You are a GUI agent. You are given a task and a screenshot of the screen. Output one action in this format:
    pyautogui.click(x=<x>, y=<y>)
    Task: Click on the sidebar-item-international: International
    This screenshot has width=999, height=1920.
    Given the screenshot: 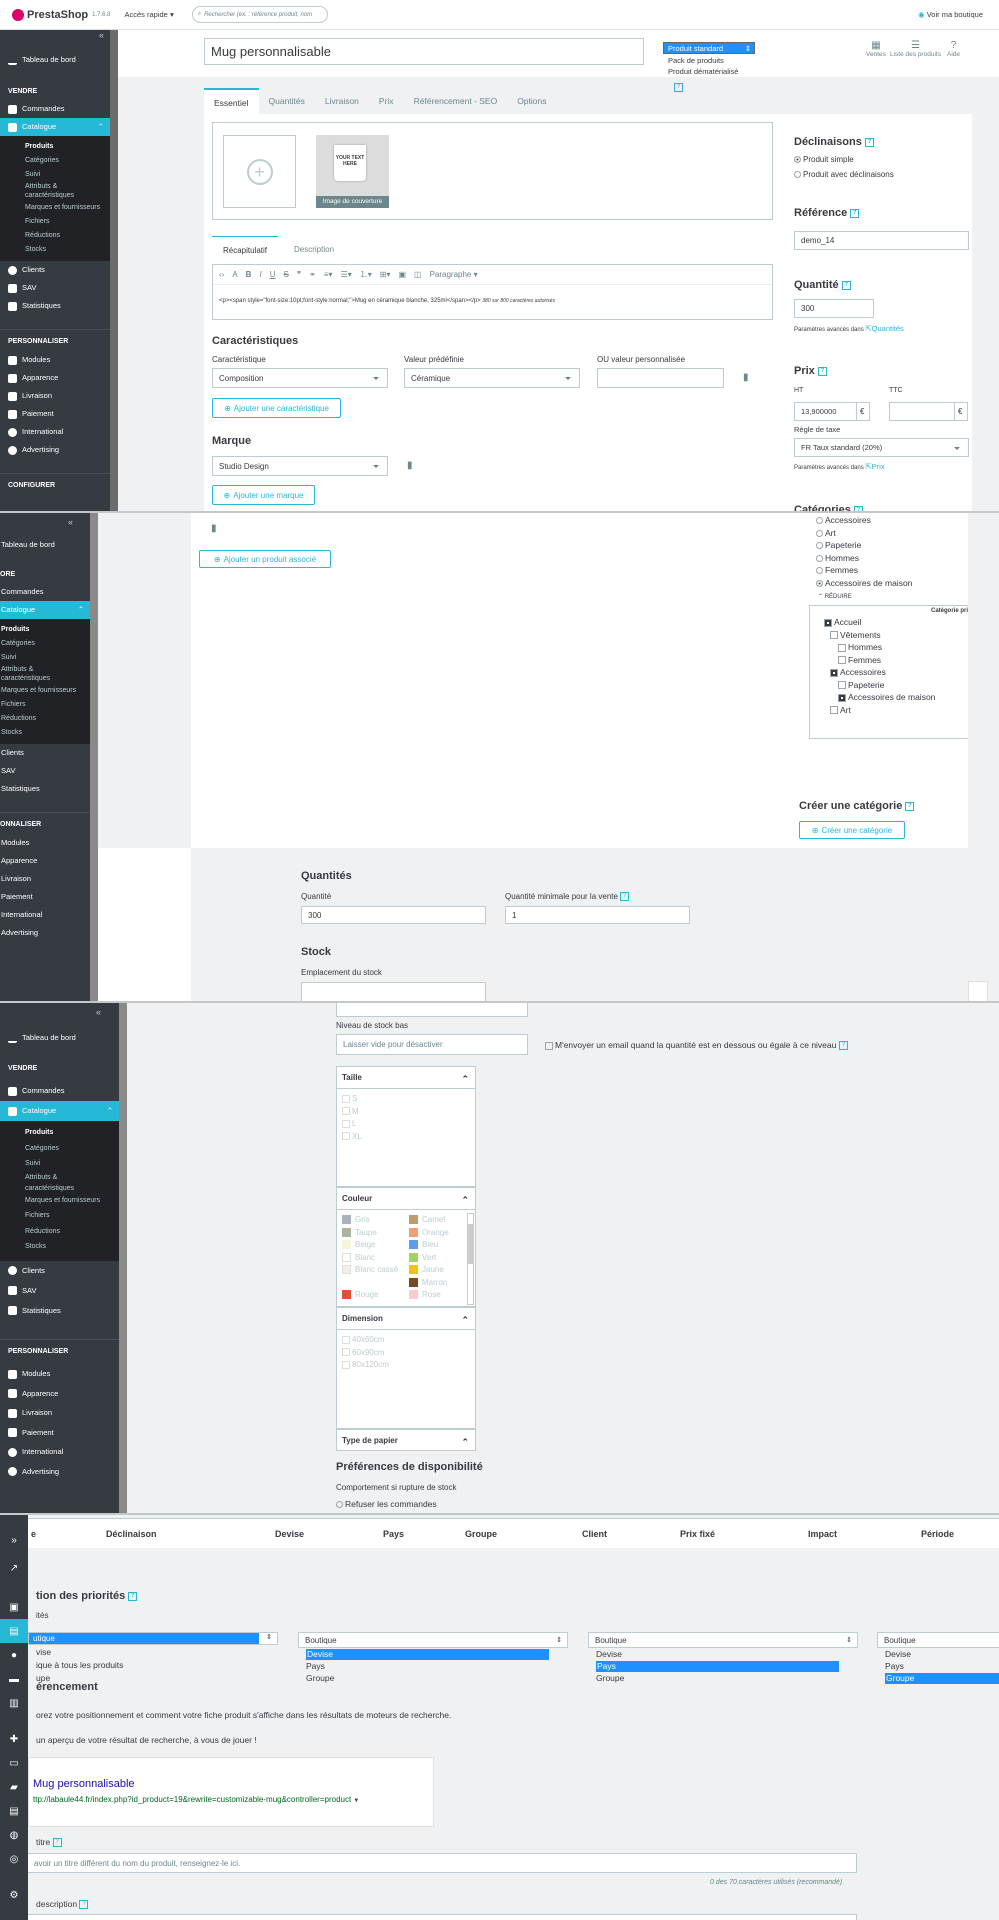 What is the action you would take?
    pyautogui.click(x=49, y=915)
    